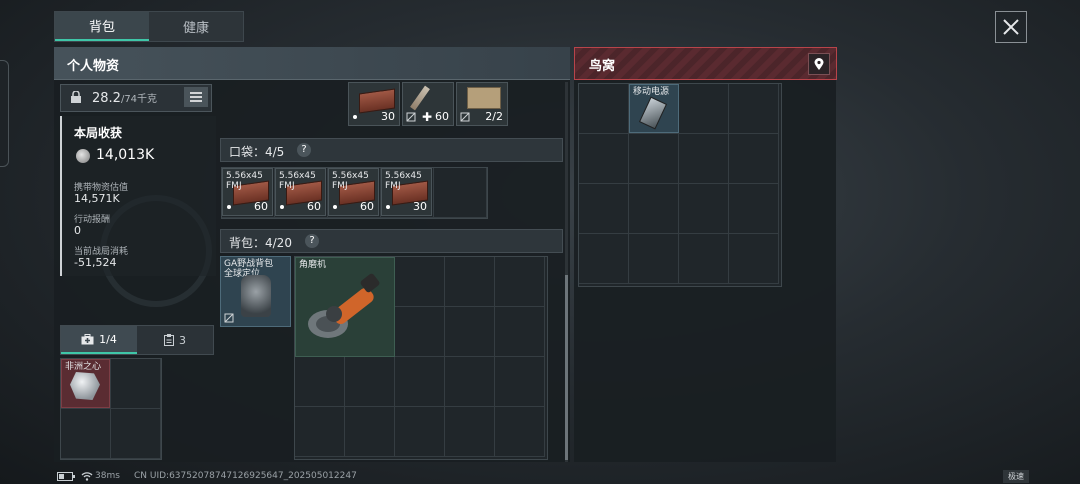  I want to click on item-syringe: ✚ 60, so click(428, 104).